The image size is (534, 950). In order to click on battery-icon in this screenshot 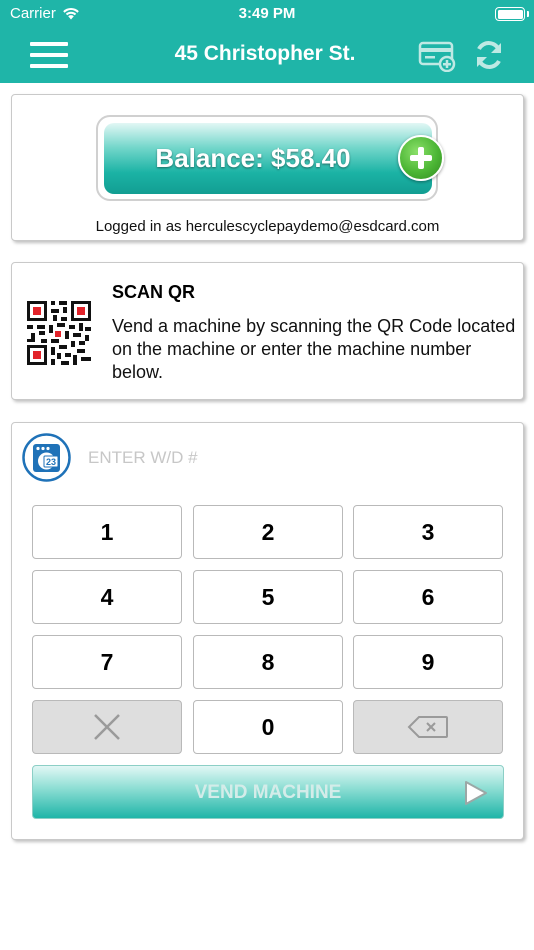, I will do `click(510, 14)`.